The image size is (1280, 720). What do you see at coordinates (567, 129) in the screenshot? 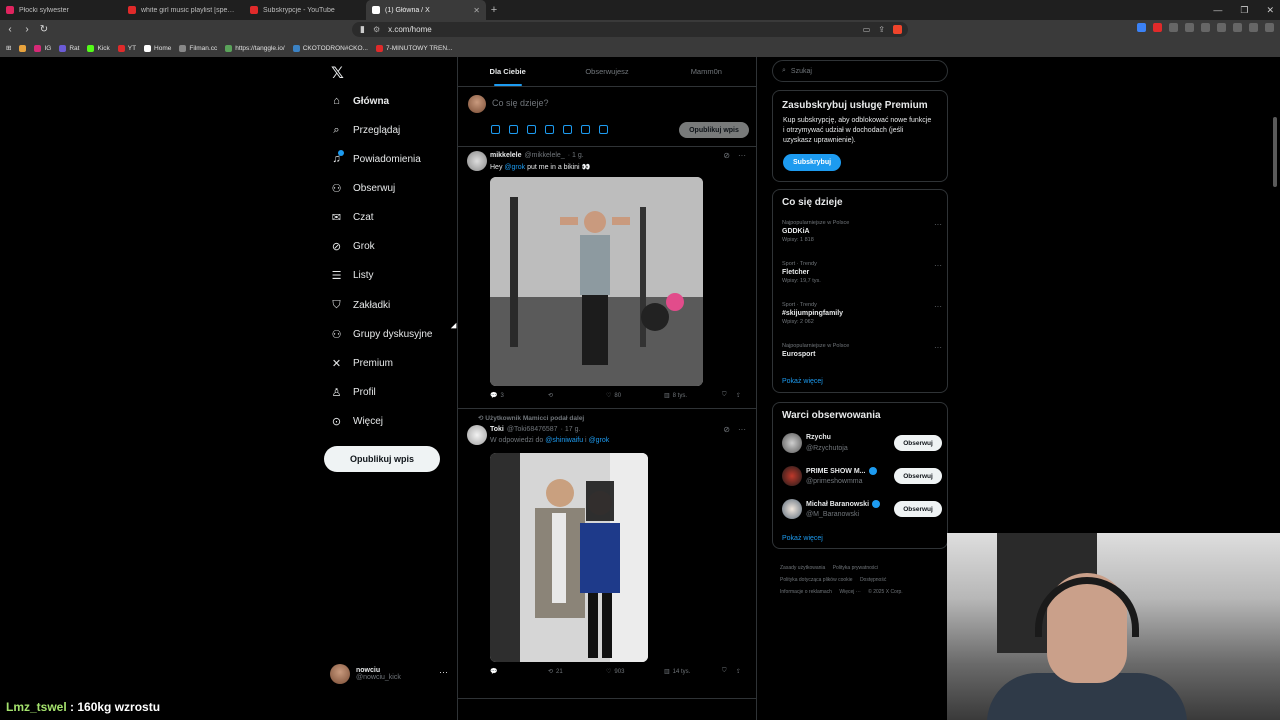
I see `emoji-icon` at bounding box center [567, 129].